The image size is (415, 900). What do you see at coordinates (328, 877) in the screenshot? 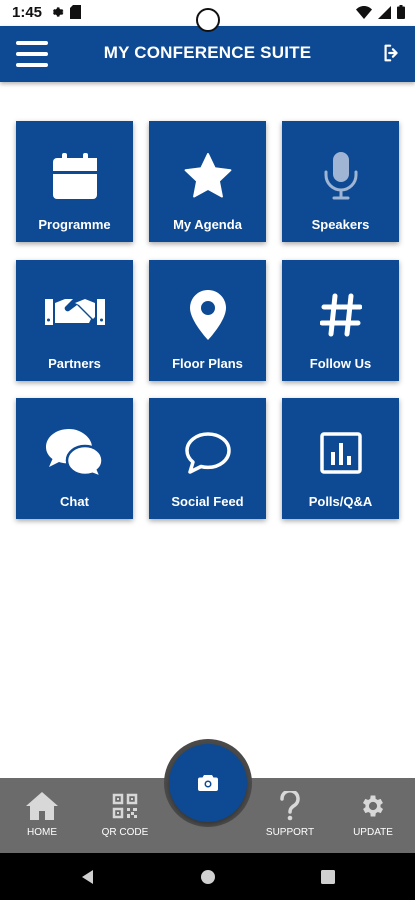
I see `recents-square-icon` at bounding box center [328, 877].